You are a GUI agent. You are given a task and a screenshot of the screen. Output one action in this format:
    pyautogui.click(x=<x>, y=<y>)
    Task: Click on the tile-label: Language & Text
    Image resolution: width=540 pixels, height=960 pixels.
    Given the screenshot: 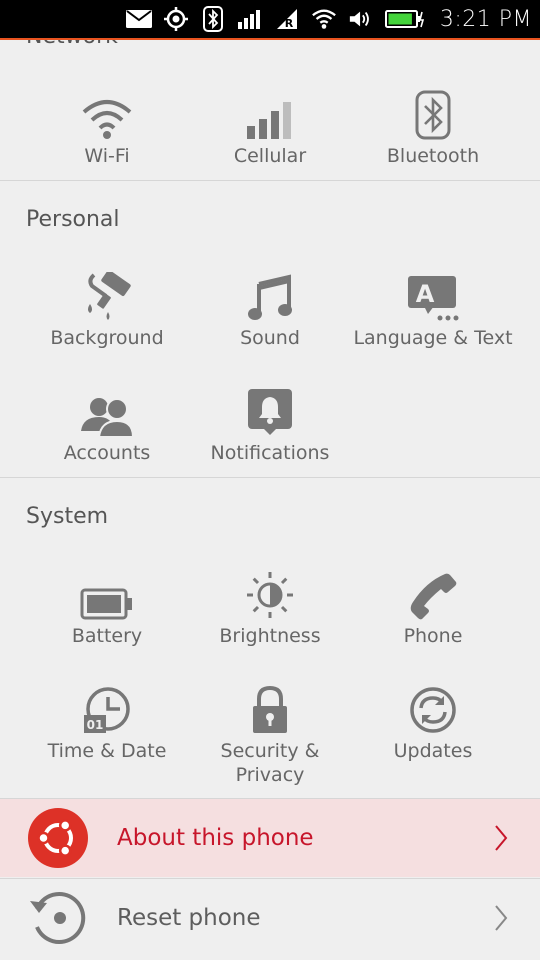 What is the action you would take?
    pyautogui.click(x=433, y=338)
    